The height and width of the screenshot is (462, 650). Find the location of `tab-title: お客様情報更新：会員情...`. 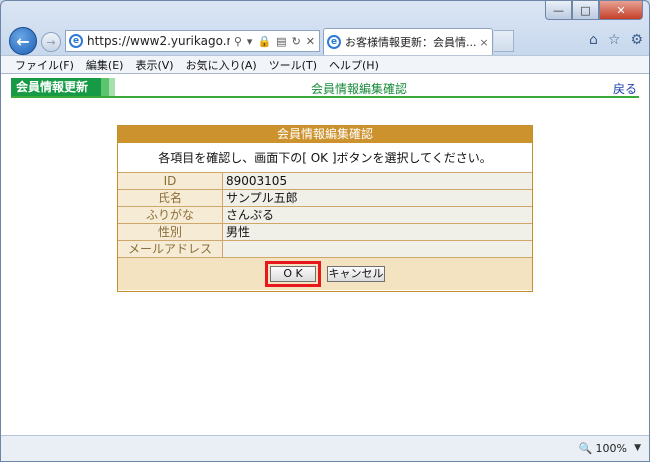

tab-title: お客様情報更新：会員情... is located at coordinates (410, 42).